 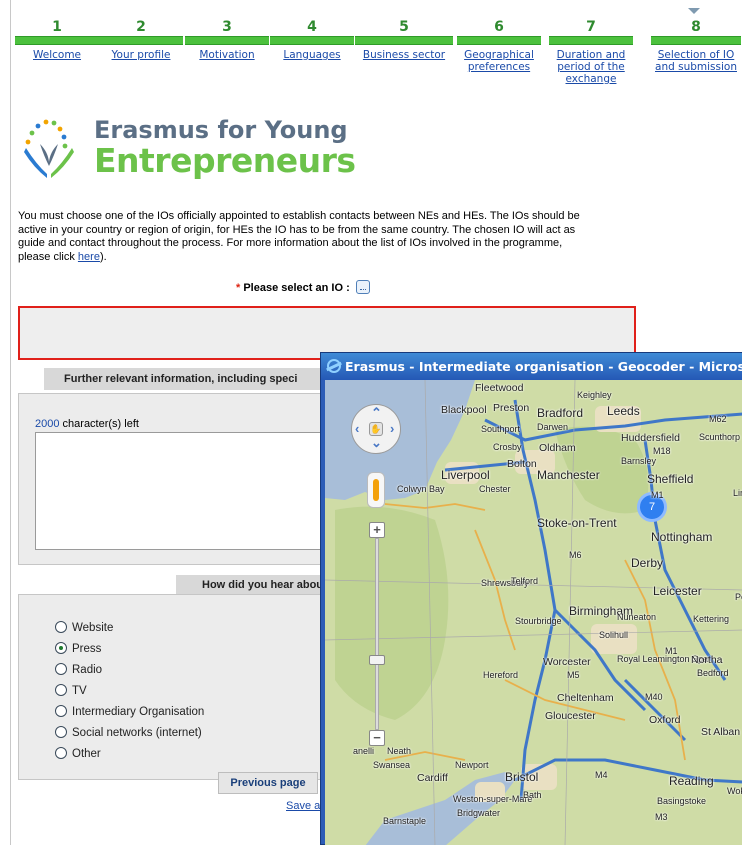 I want to click on step-number: 7, so click(x=591, y=27).